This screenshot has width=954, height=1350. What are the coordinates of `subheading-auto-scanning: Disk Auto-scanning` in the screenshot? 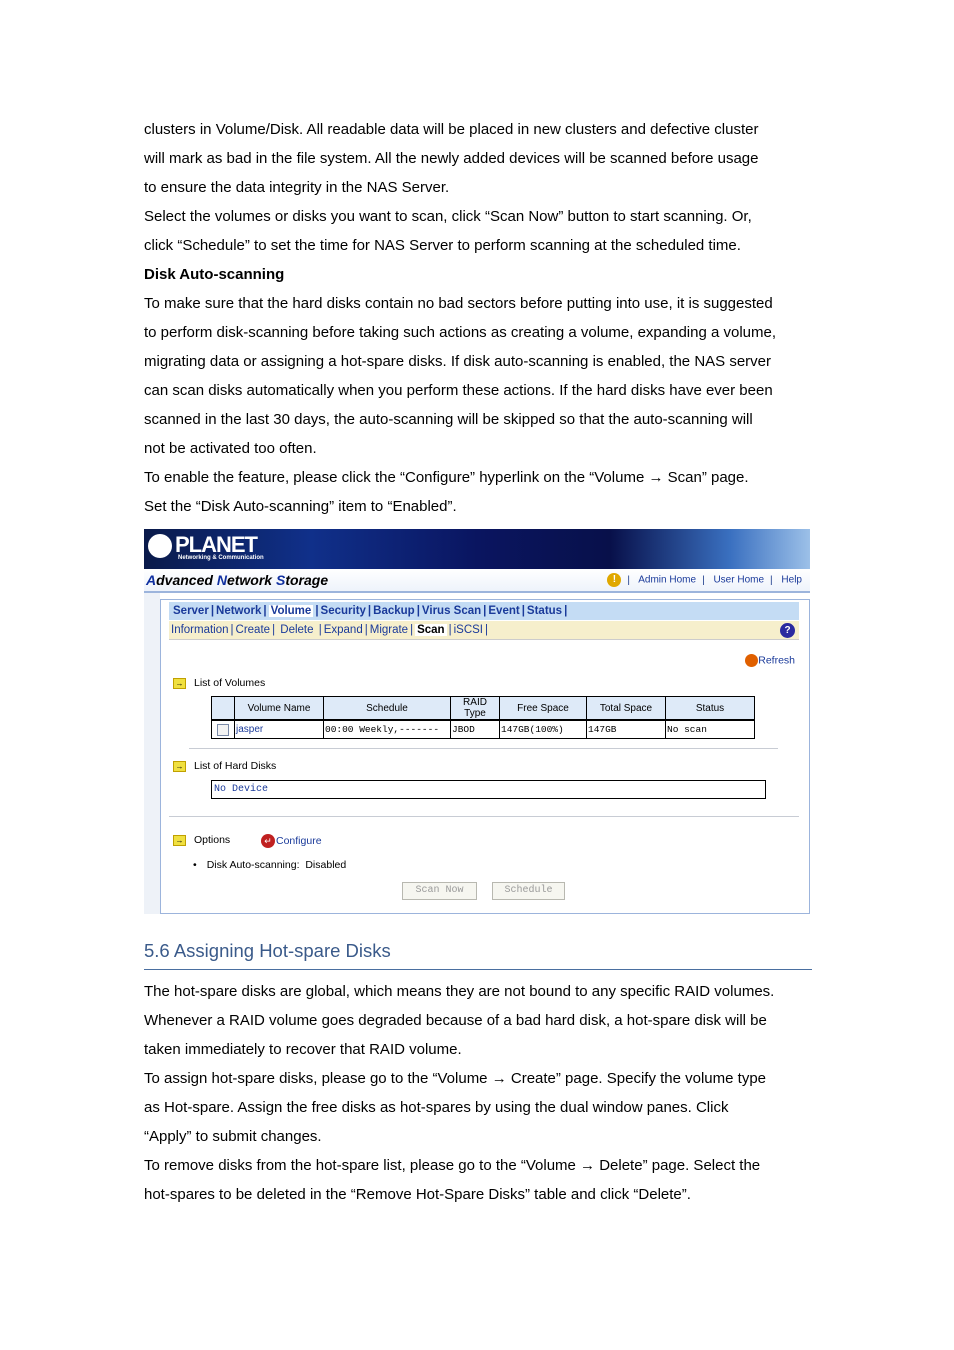 It's located at (214, 274).